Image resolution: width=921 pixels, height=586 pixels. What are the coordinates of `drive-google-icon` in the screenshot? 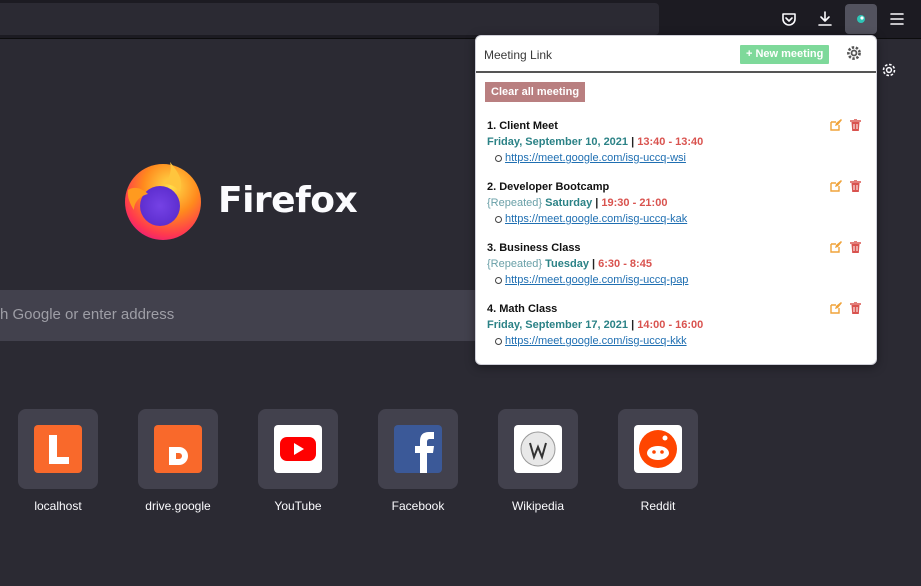 It's located at (178, 449).